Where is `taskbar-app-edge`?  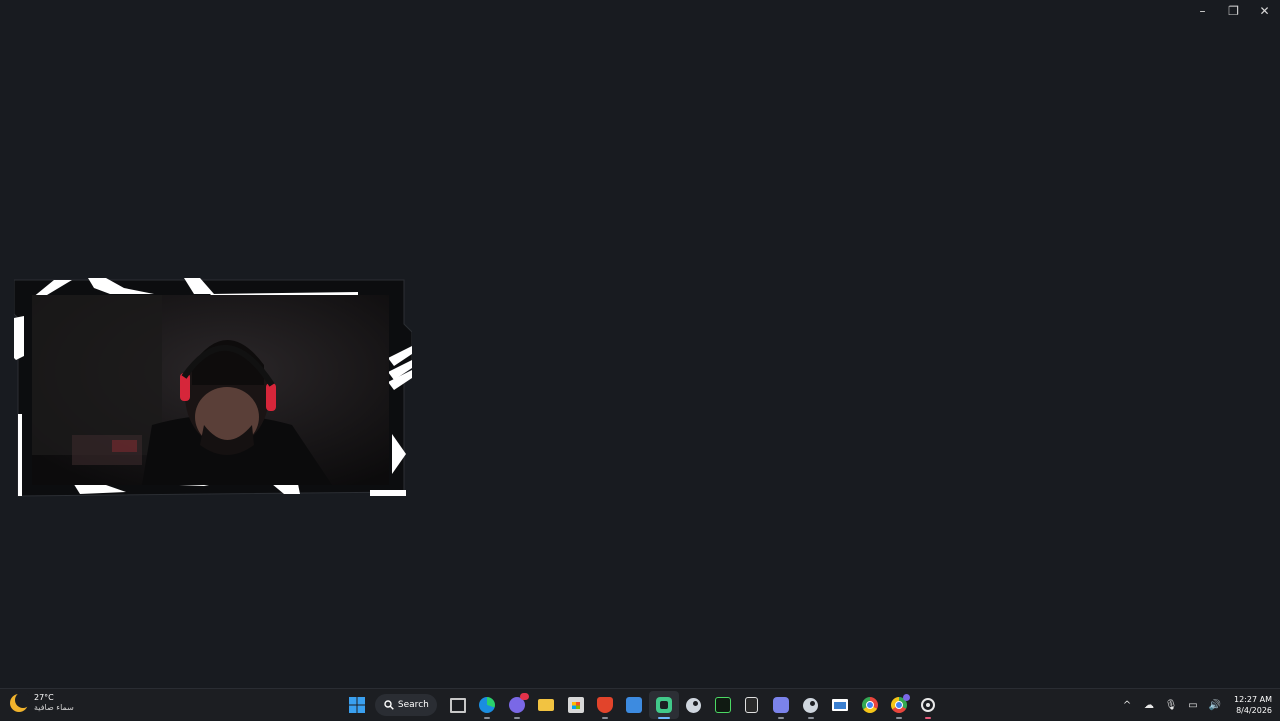
taskbar-app-edge is located at coordinates (487, 705).